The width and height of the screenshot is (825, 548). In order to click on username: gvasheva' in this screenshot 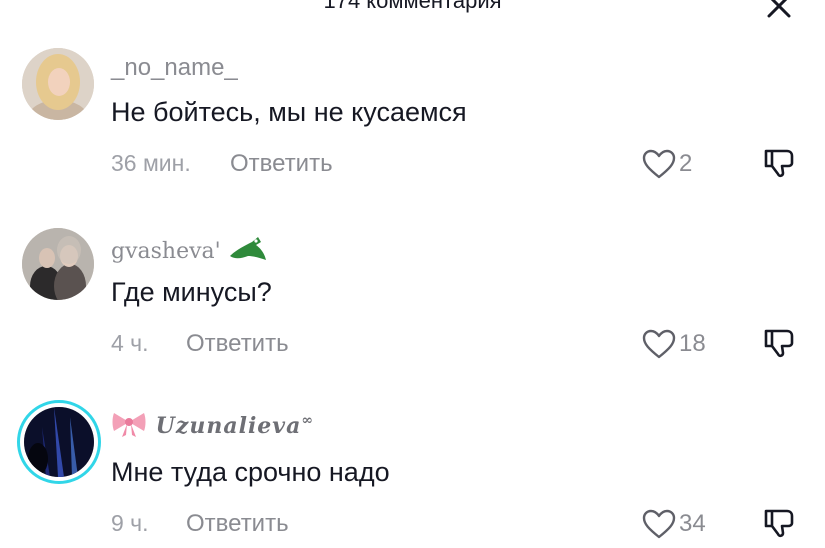, I will do `click(189, 249)`.